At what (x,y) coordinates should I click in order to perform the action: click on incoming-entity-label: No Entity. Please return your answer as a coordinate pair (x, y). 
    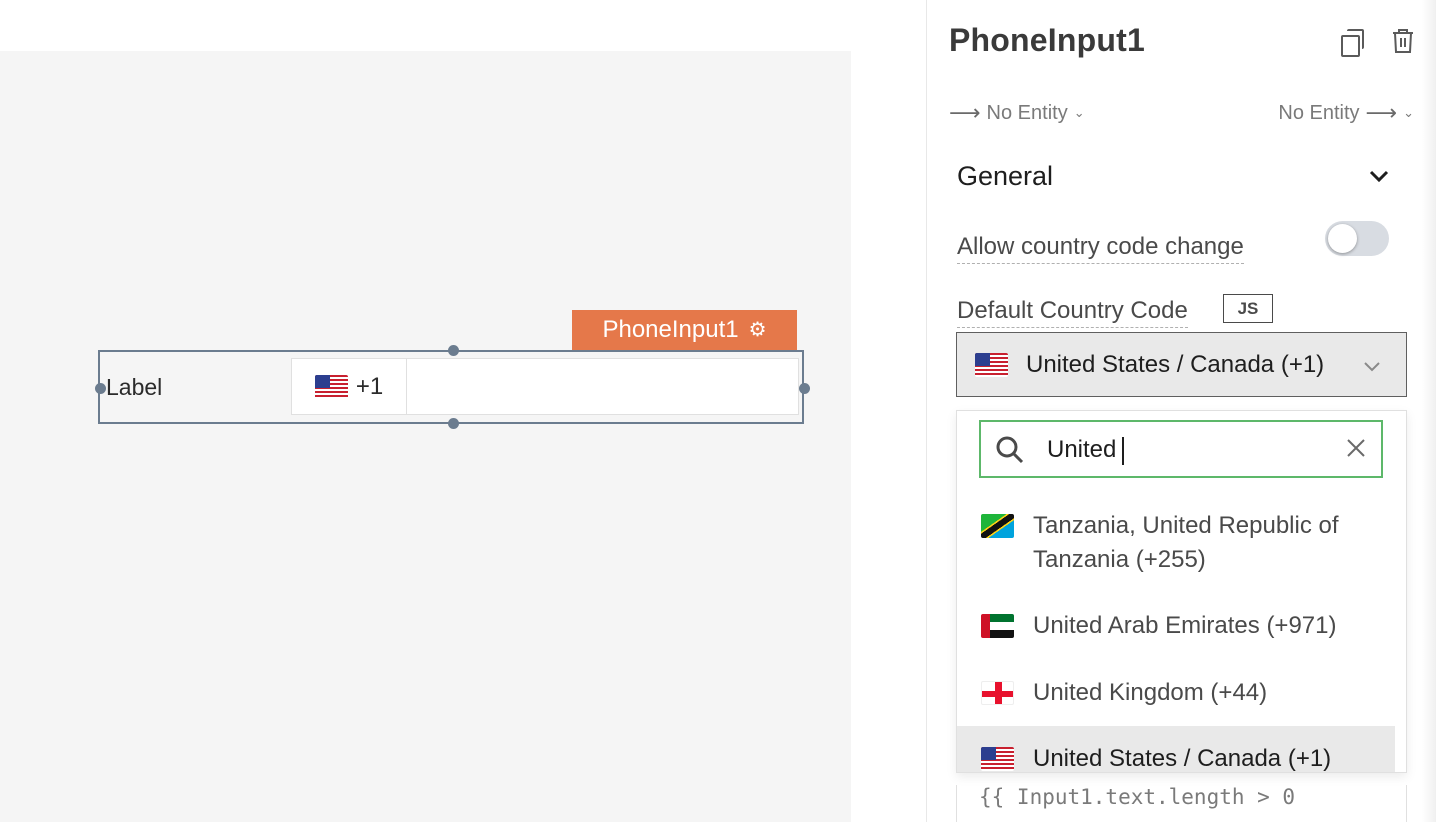
    Looking at the image, I should click on (1027, 112).